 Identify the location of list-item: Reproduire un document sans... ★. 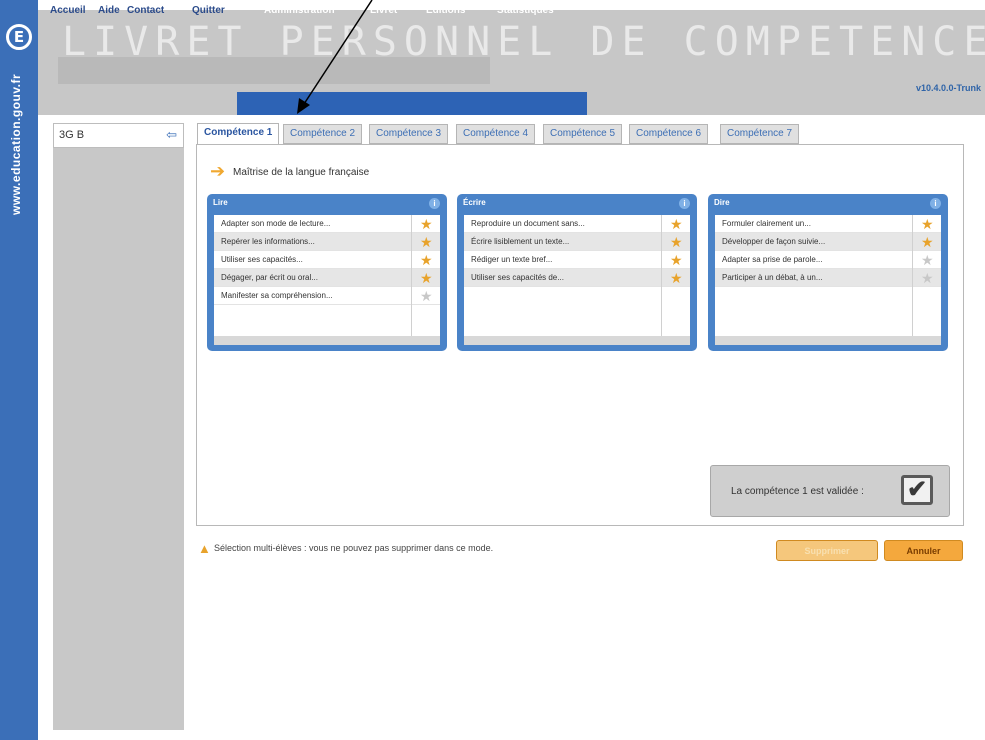
(577, 224).